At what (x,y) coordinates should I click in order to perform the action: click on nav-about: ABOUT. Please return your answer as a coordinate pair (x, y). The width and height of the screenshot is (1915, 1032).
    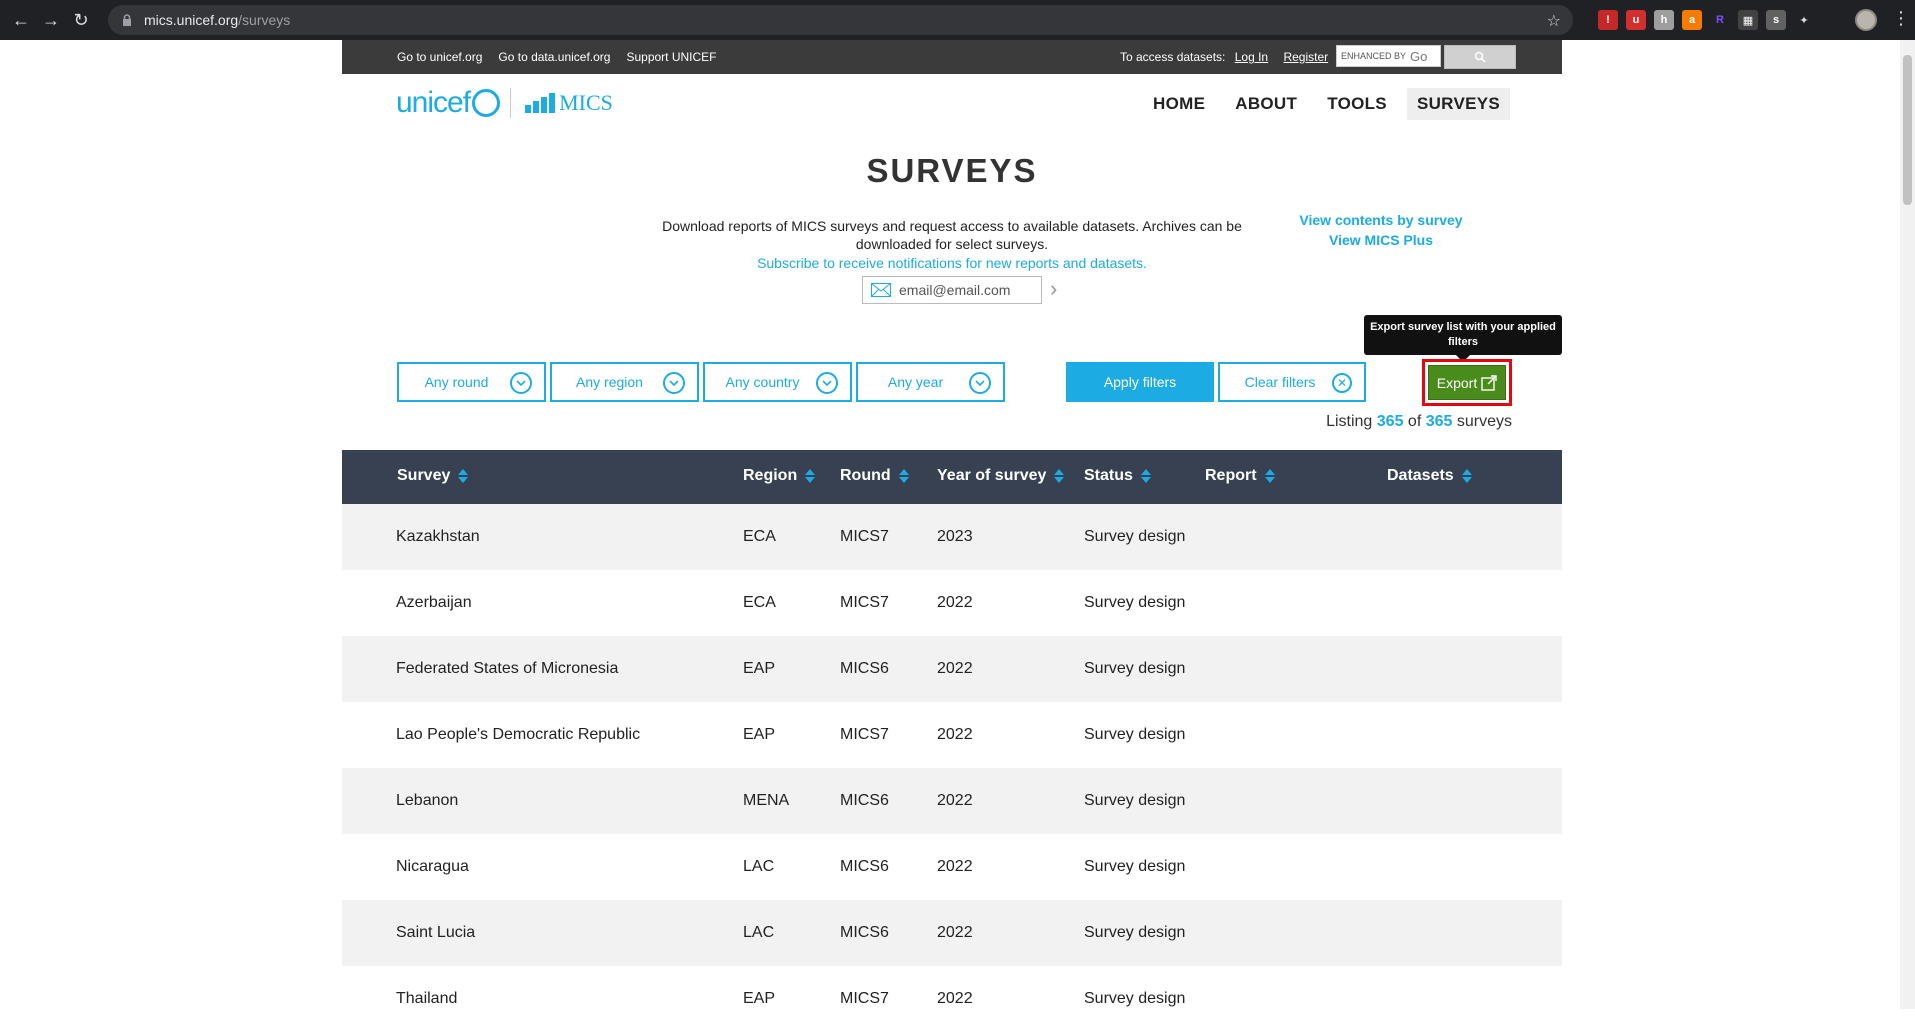
    Looking at the image, I should click on (1266, 104).